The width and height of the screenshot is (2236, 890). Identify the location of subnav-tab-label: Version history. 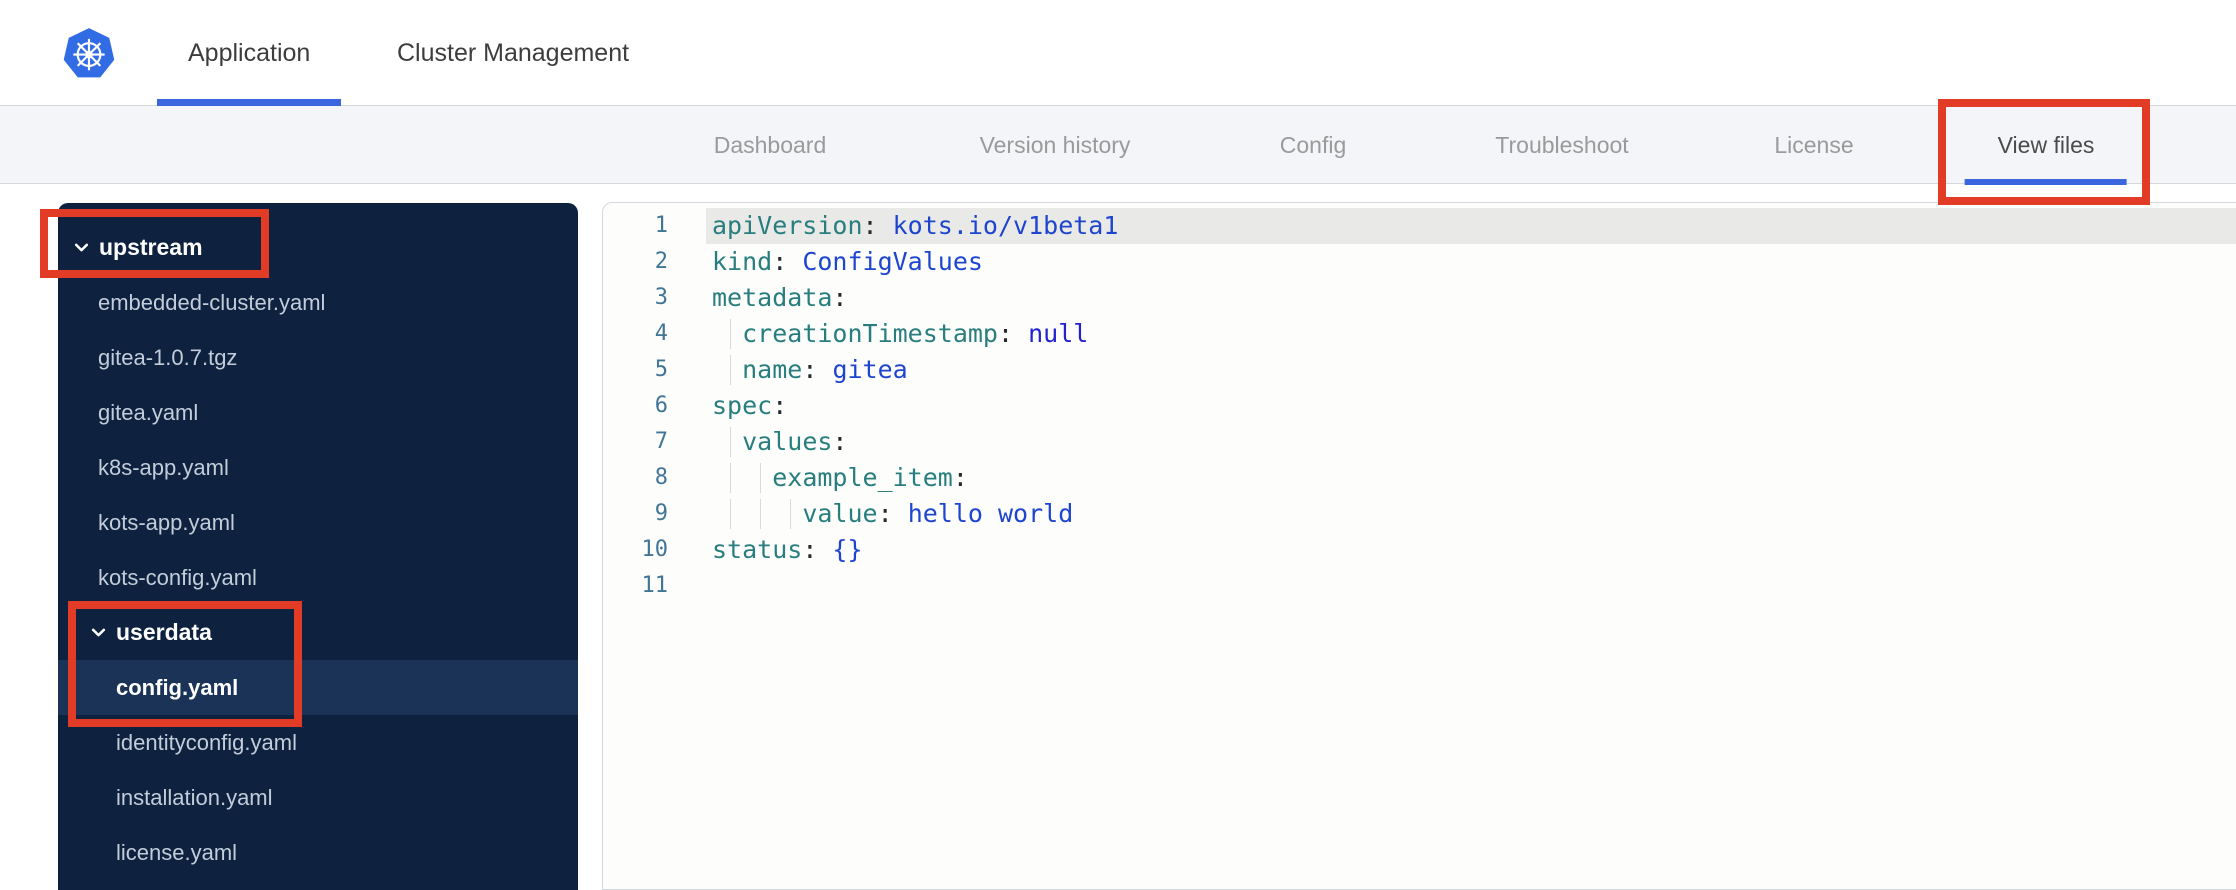
(1055, 144).